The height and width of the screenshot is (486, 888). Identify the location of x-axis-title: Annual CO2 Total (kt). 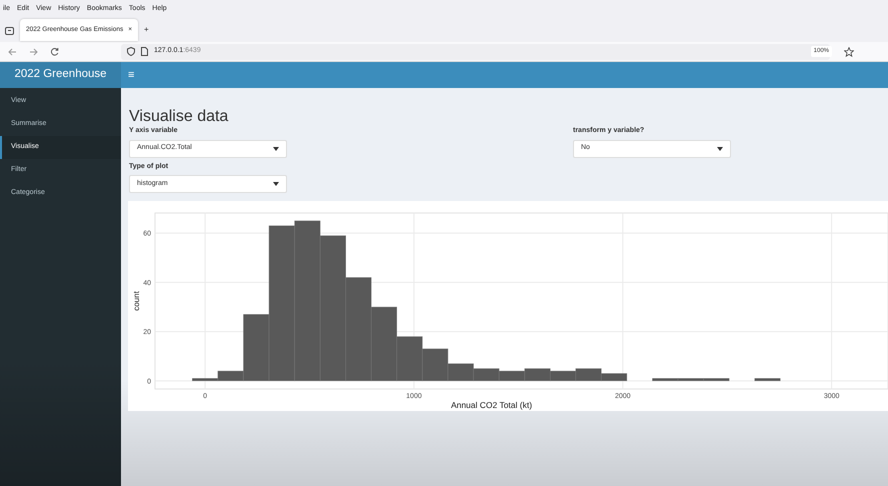
(491, 405).